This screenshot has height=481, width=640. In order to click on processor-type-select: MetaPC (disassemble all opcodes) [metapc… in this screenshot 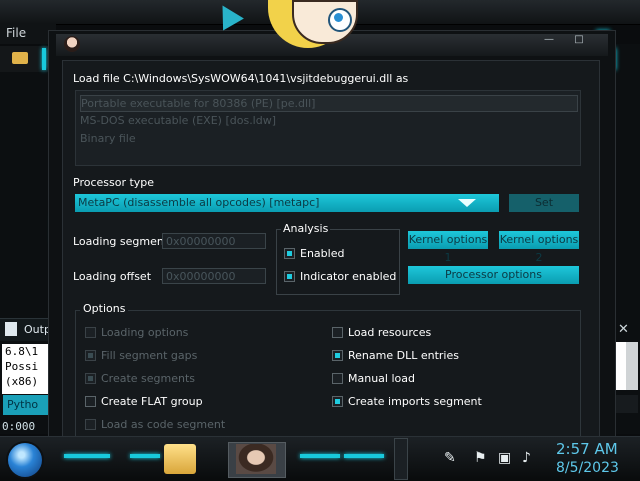, I will do `click(287, 203)`.